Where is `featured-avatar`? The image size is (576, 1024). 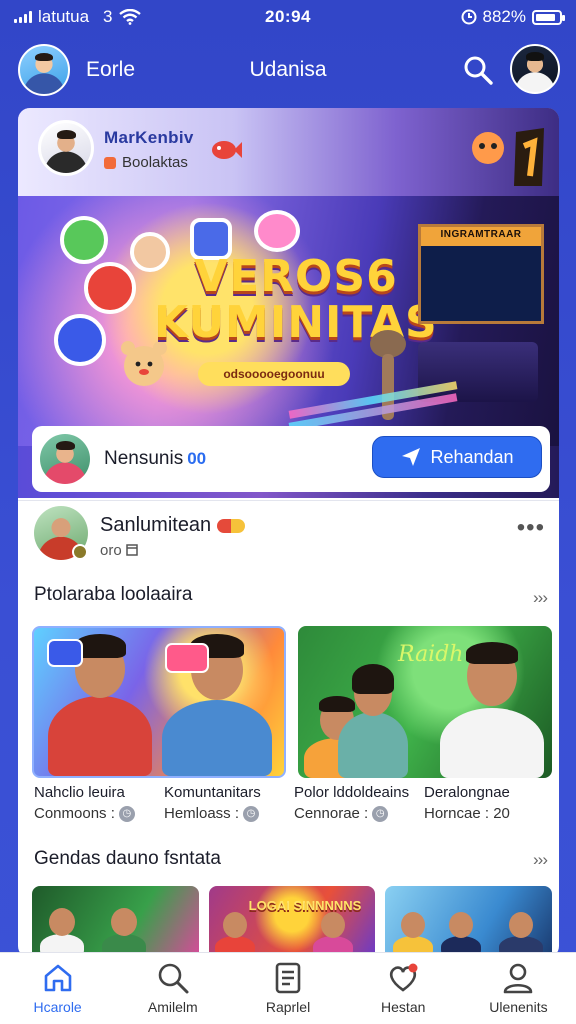
featured-avatar is located at coordinates (66, 148).